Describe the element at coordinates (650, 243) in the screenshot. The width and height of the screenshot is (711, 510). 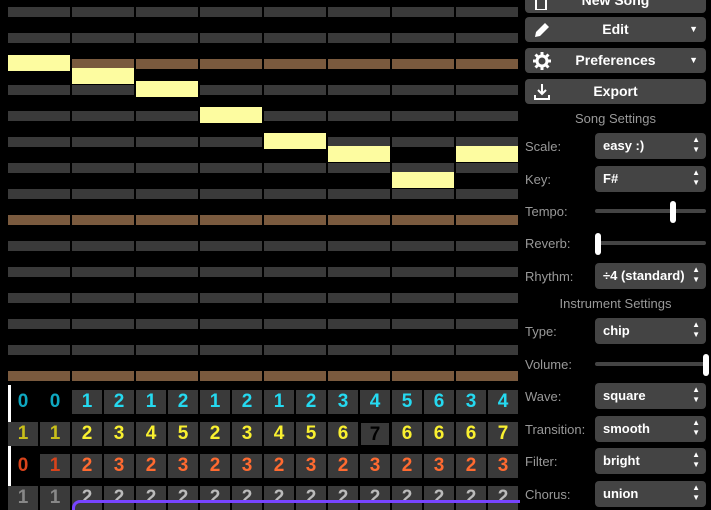
I see `reverb-slider` at that location.